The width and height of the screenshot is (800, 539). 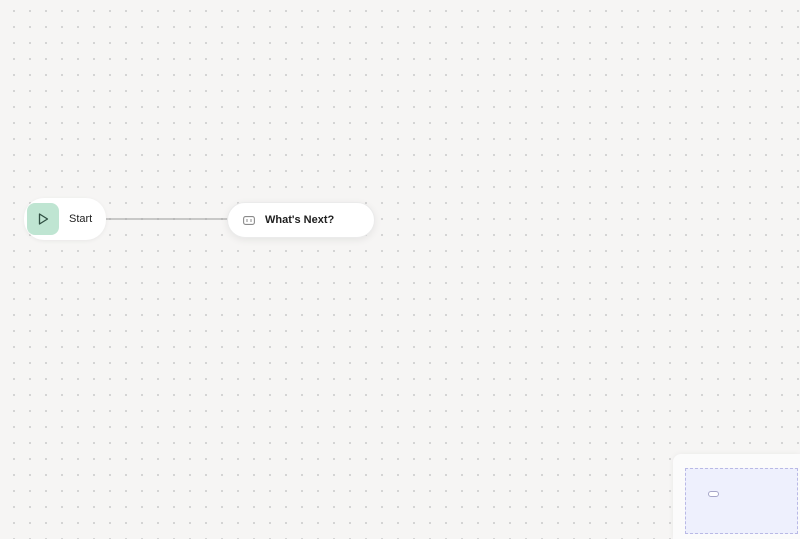 I want to click on whats-next-node-label: What's Next?, so click(x=300, y=220).